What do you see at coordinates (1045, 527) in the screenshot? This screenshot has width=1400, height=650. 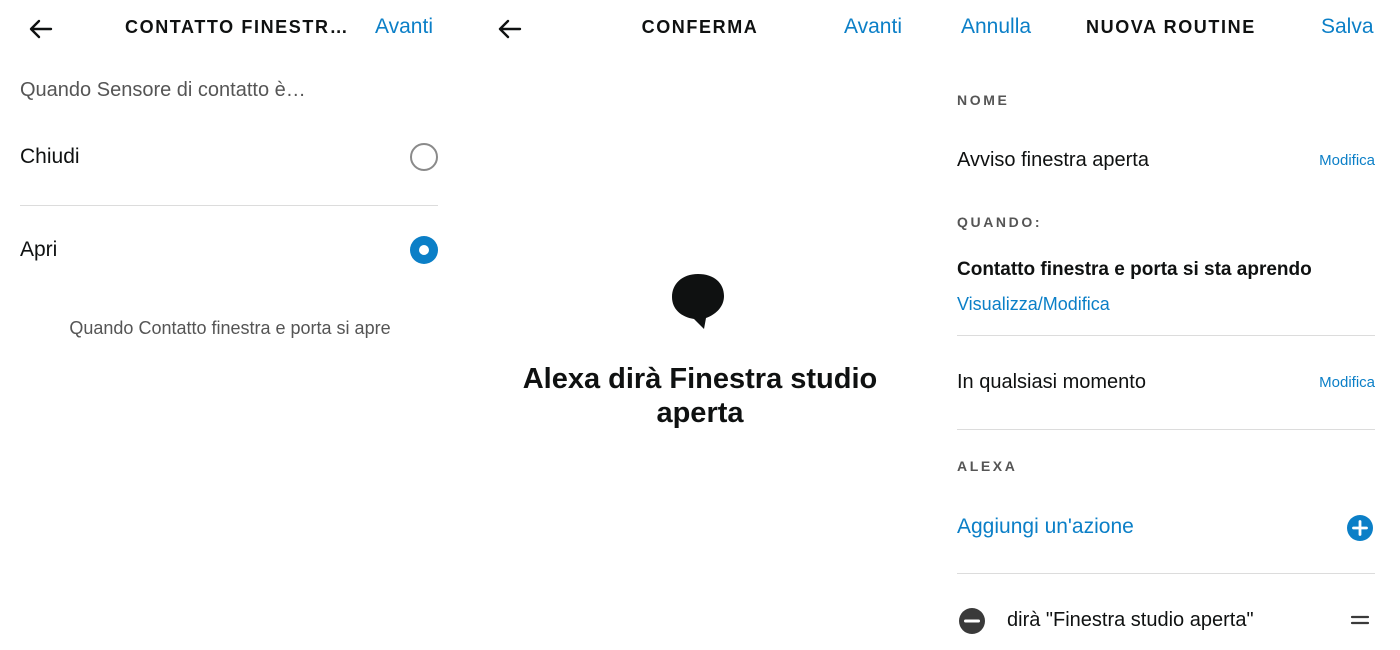 I see `add-action-link: Aggiungi un'azione` at bounding box center [1045, 527].